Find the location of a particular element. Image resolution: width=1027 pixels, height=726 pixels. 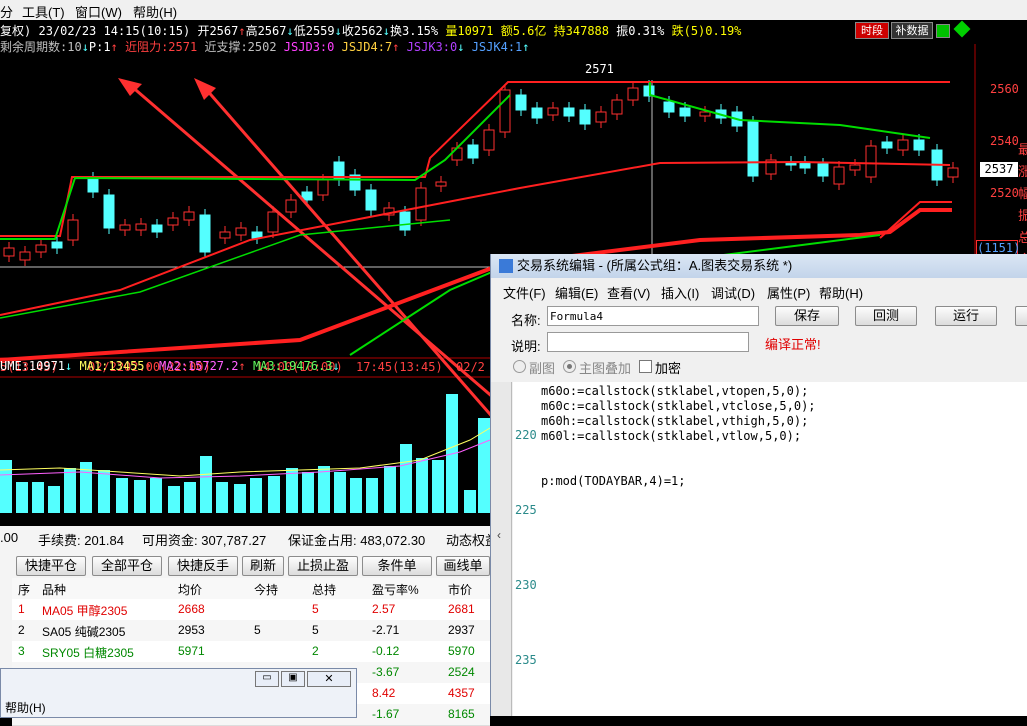

extra-button is located at coordinates (1021, 316).